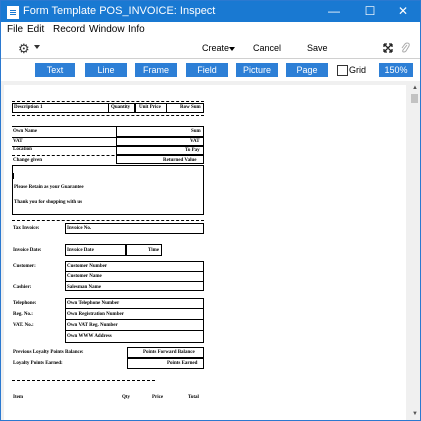 The height and width of the screenshot is (421, 421). Describe the element at coordinates (136, 29) in the screenshot. I see `menu-info: Info` at that location.